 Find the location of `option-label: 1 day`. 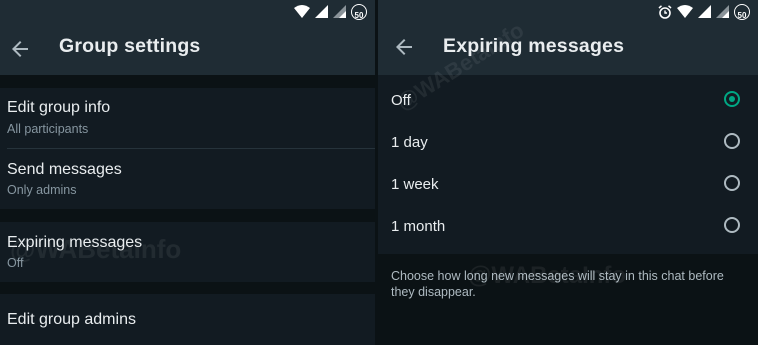

option-label: 1 day is located at coordinates (409, 142).